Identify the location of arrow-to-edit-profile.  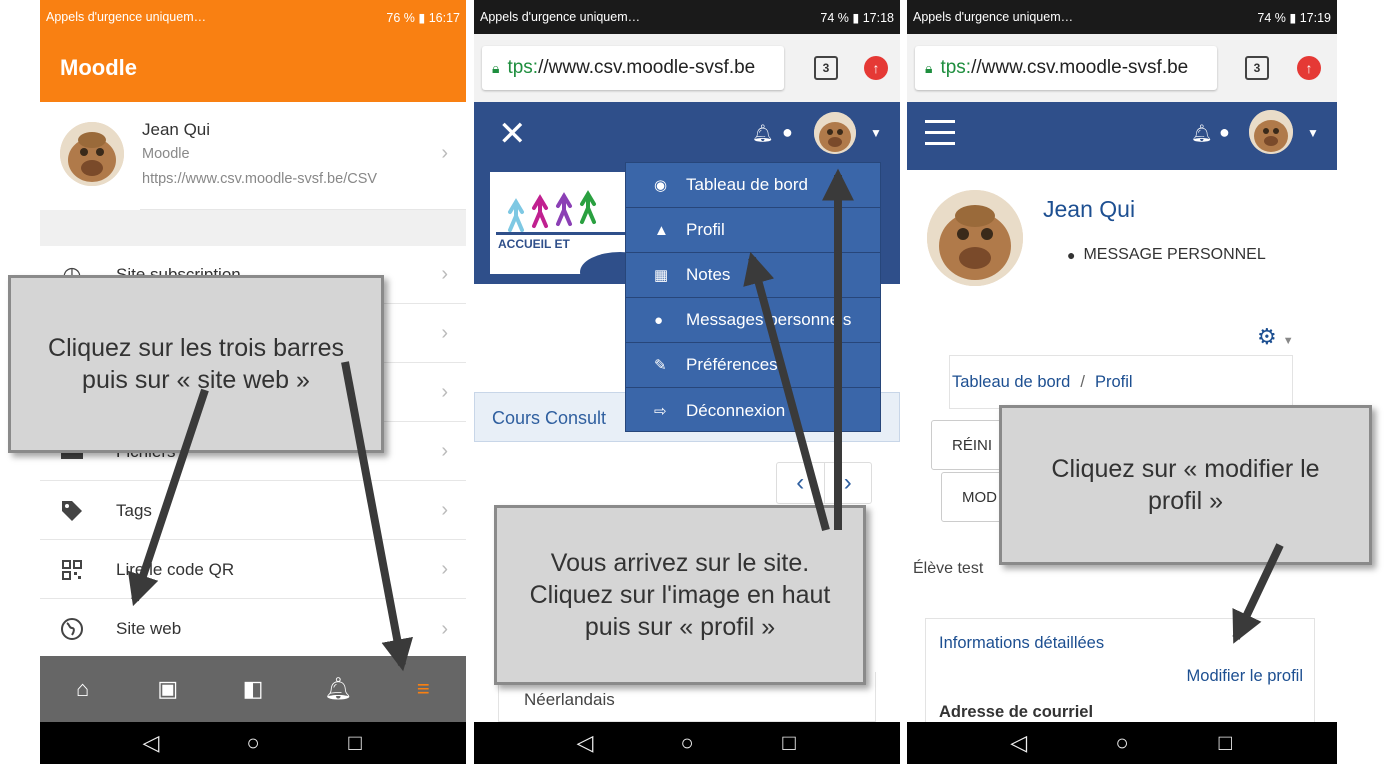
(1258, 593).